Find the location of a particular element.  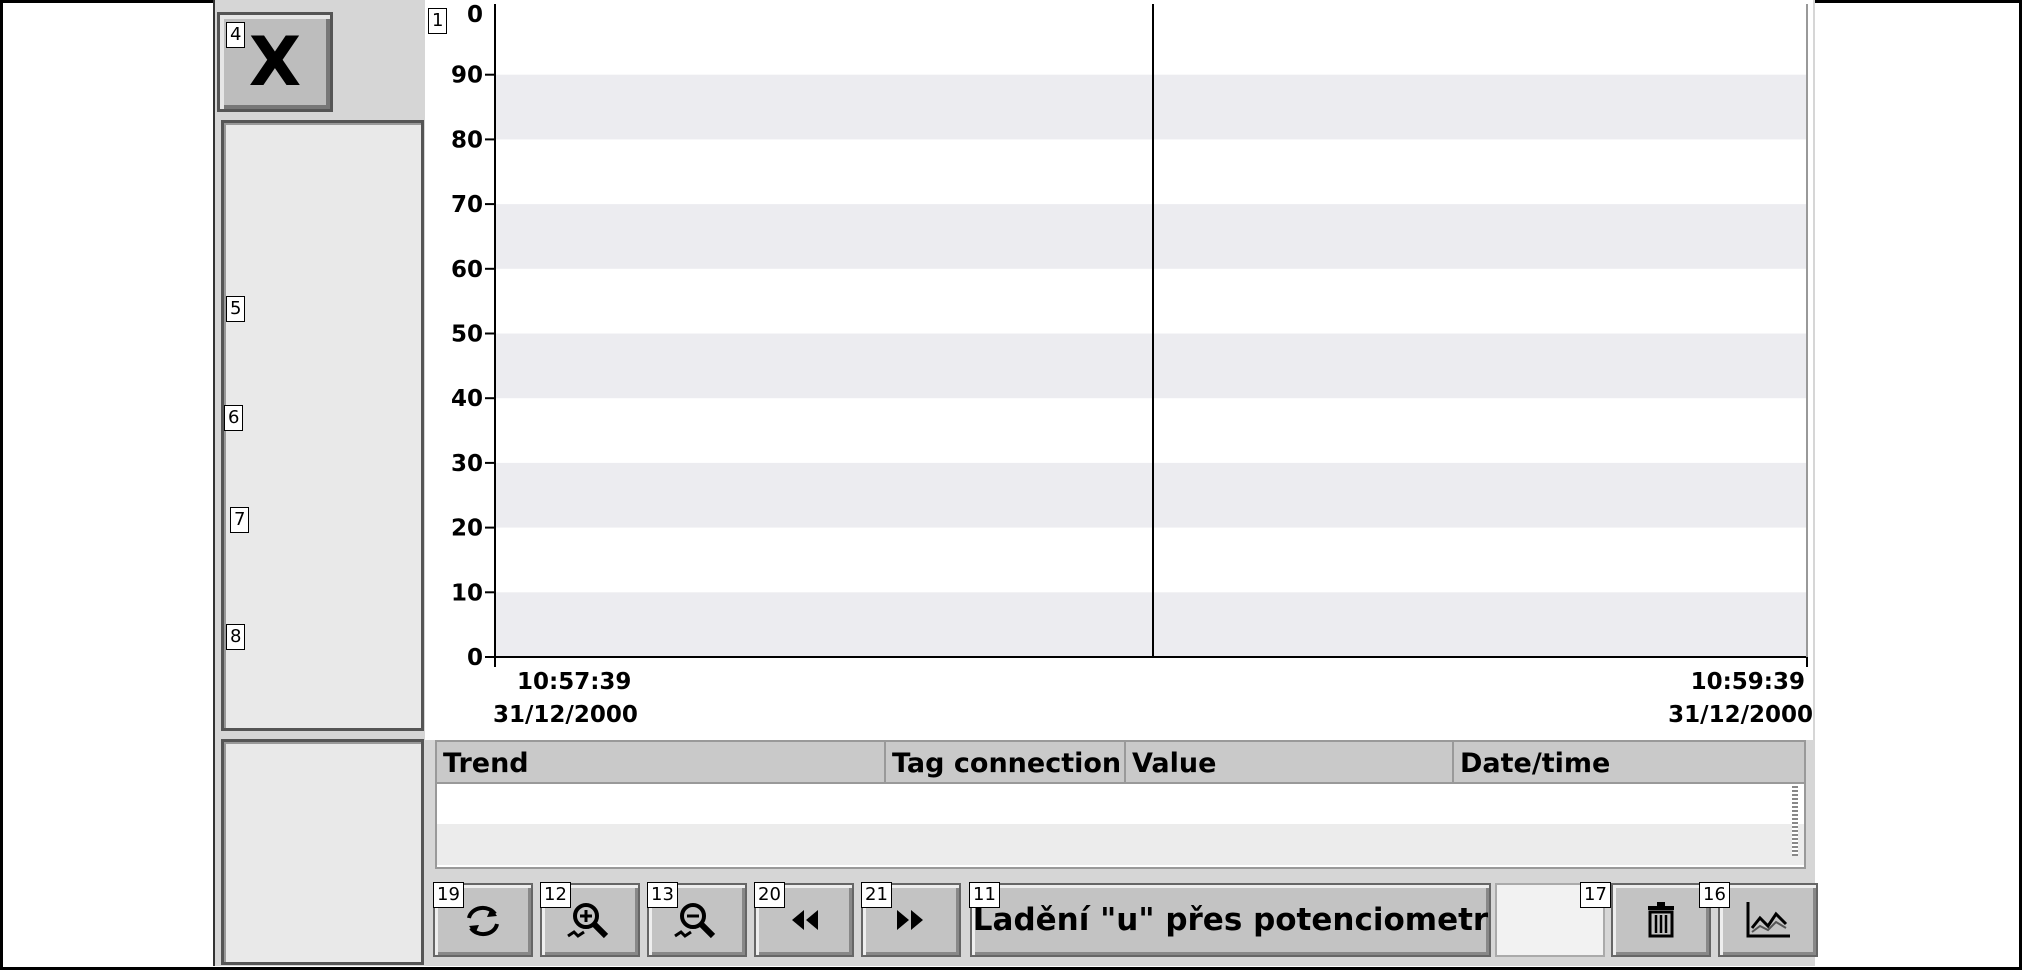

marker-tag: 13 is located at coordinates (662, 895).